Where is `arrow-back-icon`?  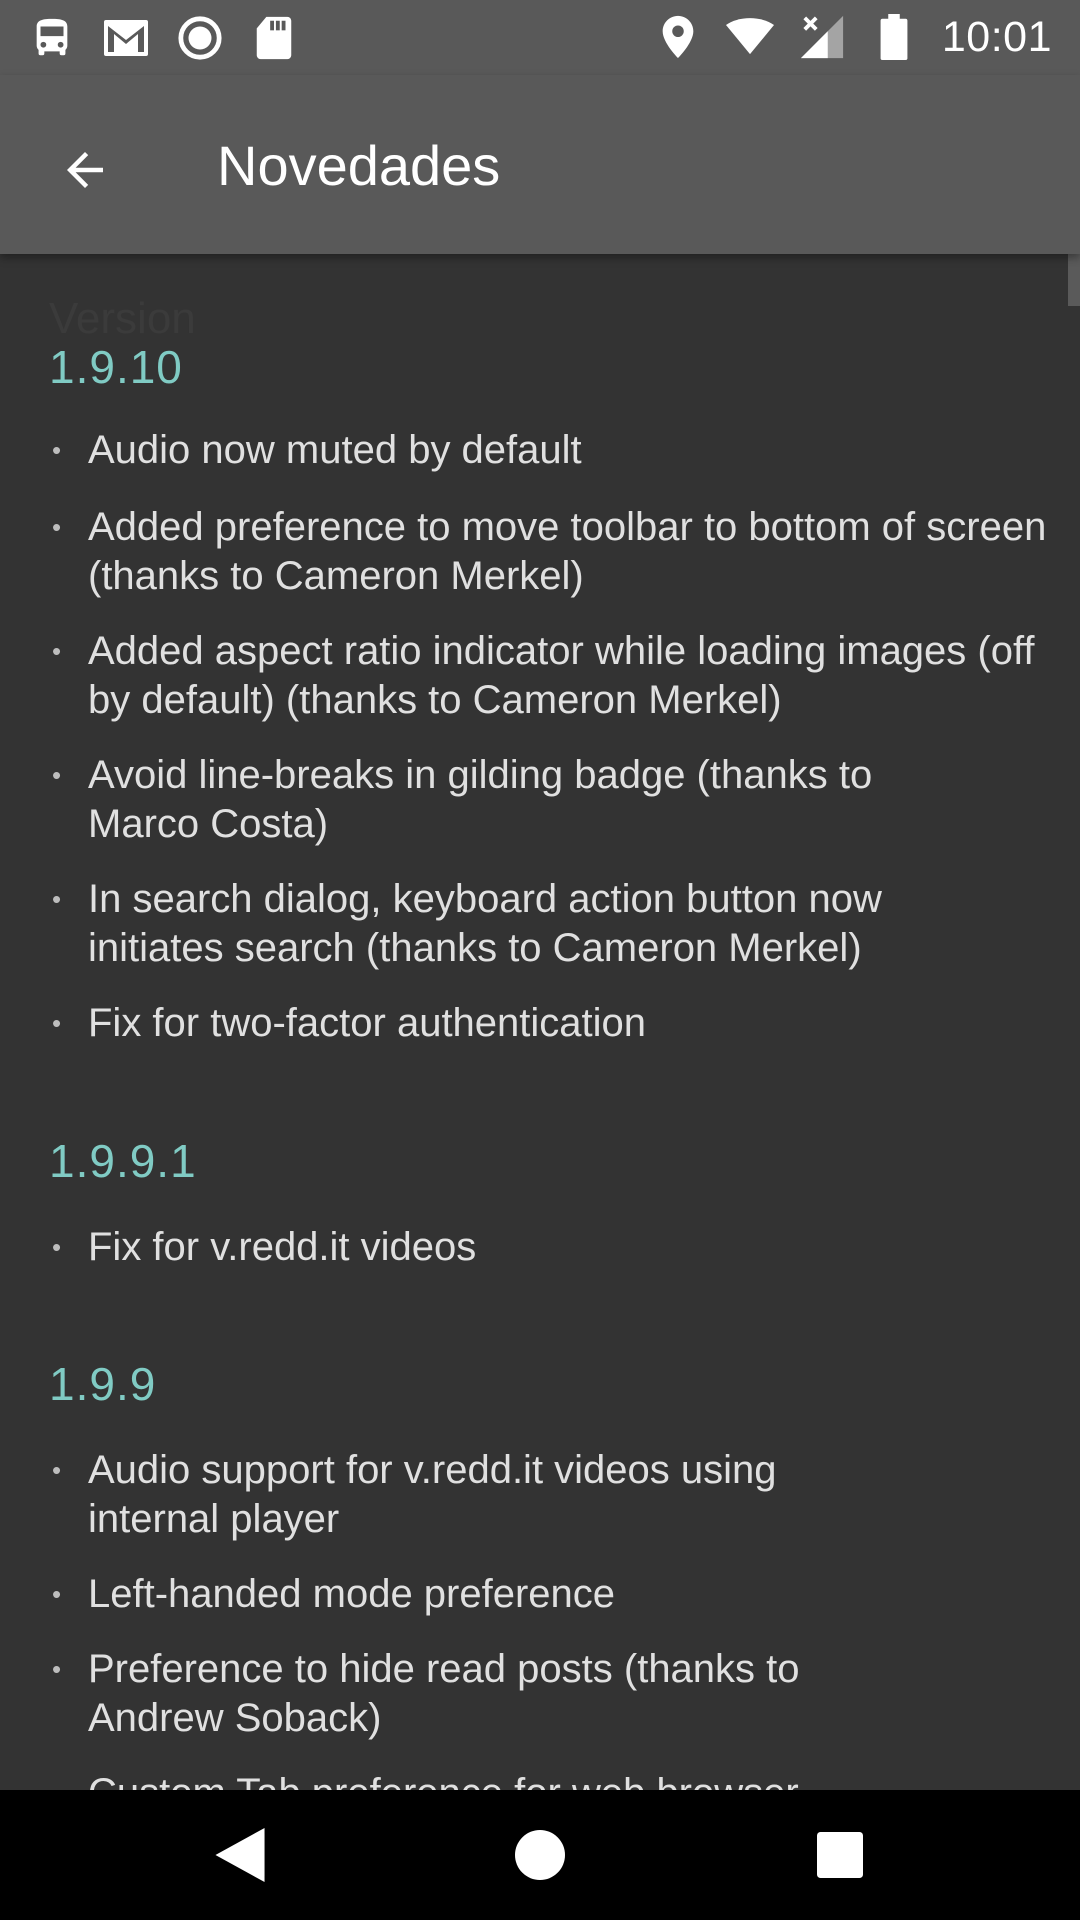
arrow-back-icon is located at coordinates (85, 170).